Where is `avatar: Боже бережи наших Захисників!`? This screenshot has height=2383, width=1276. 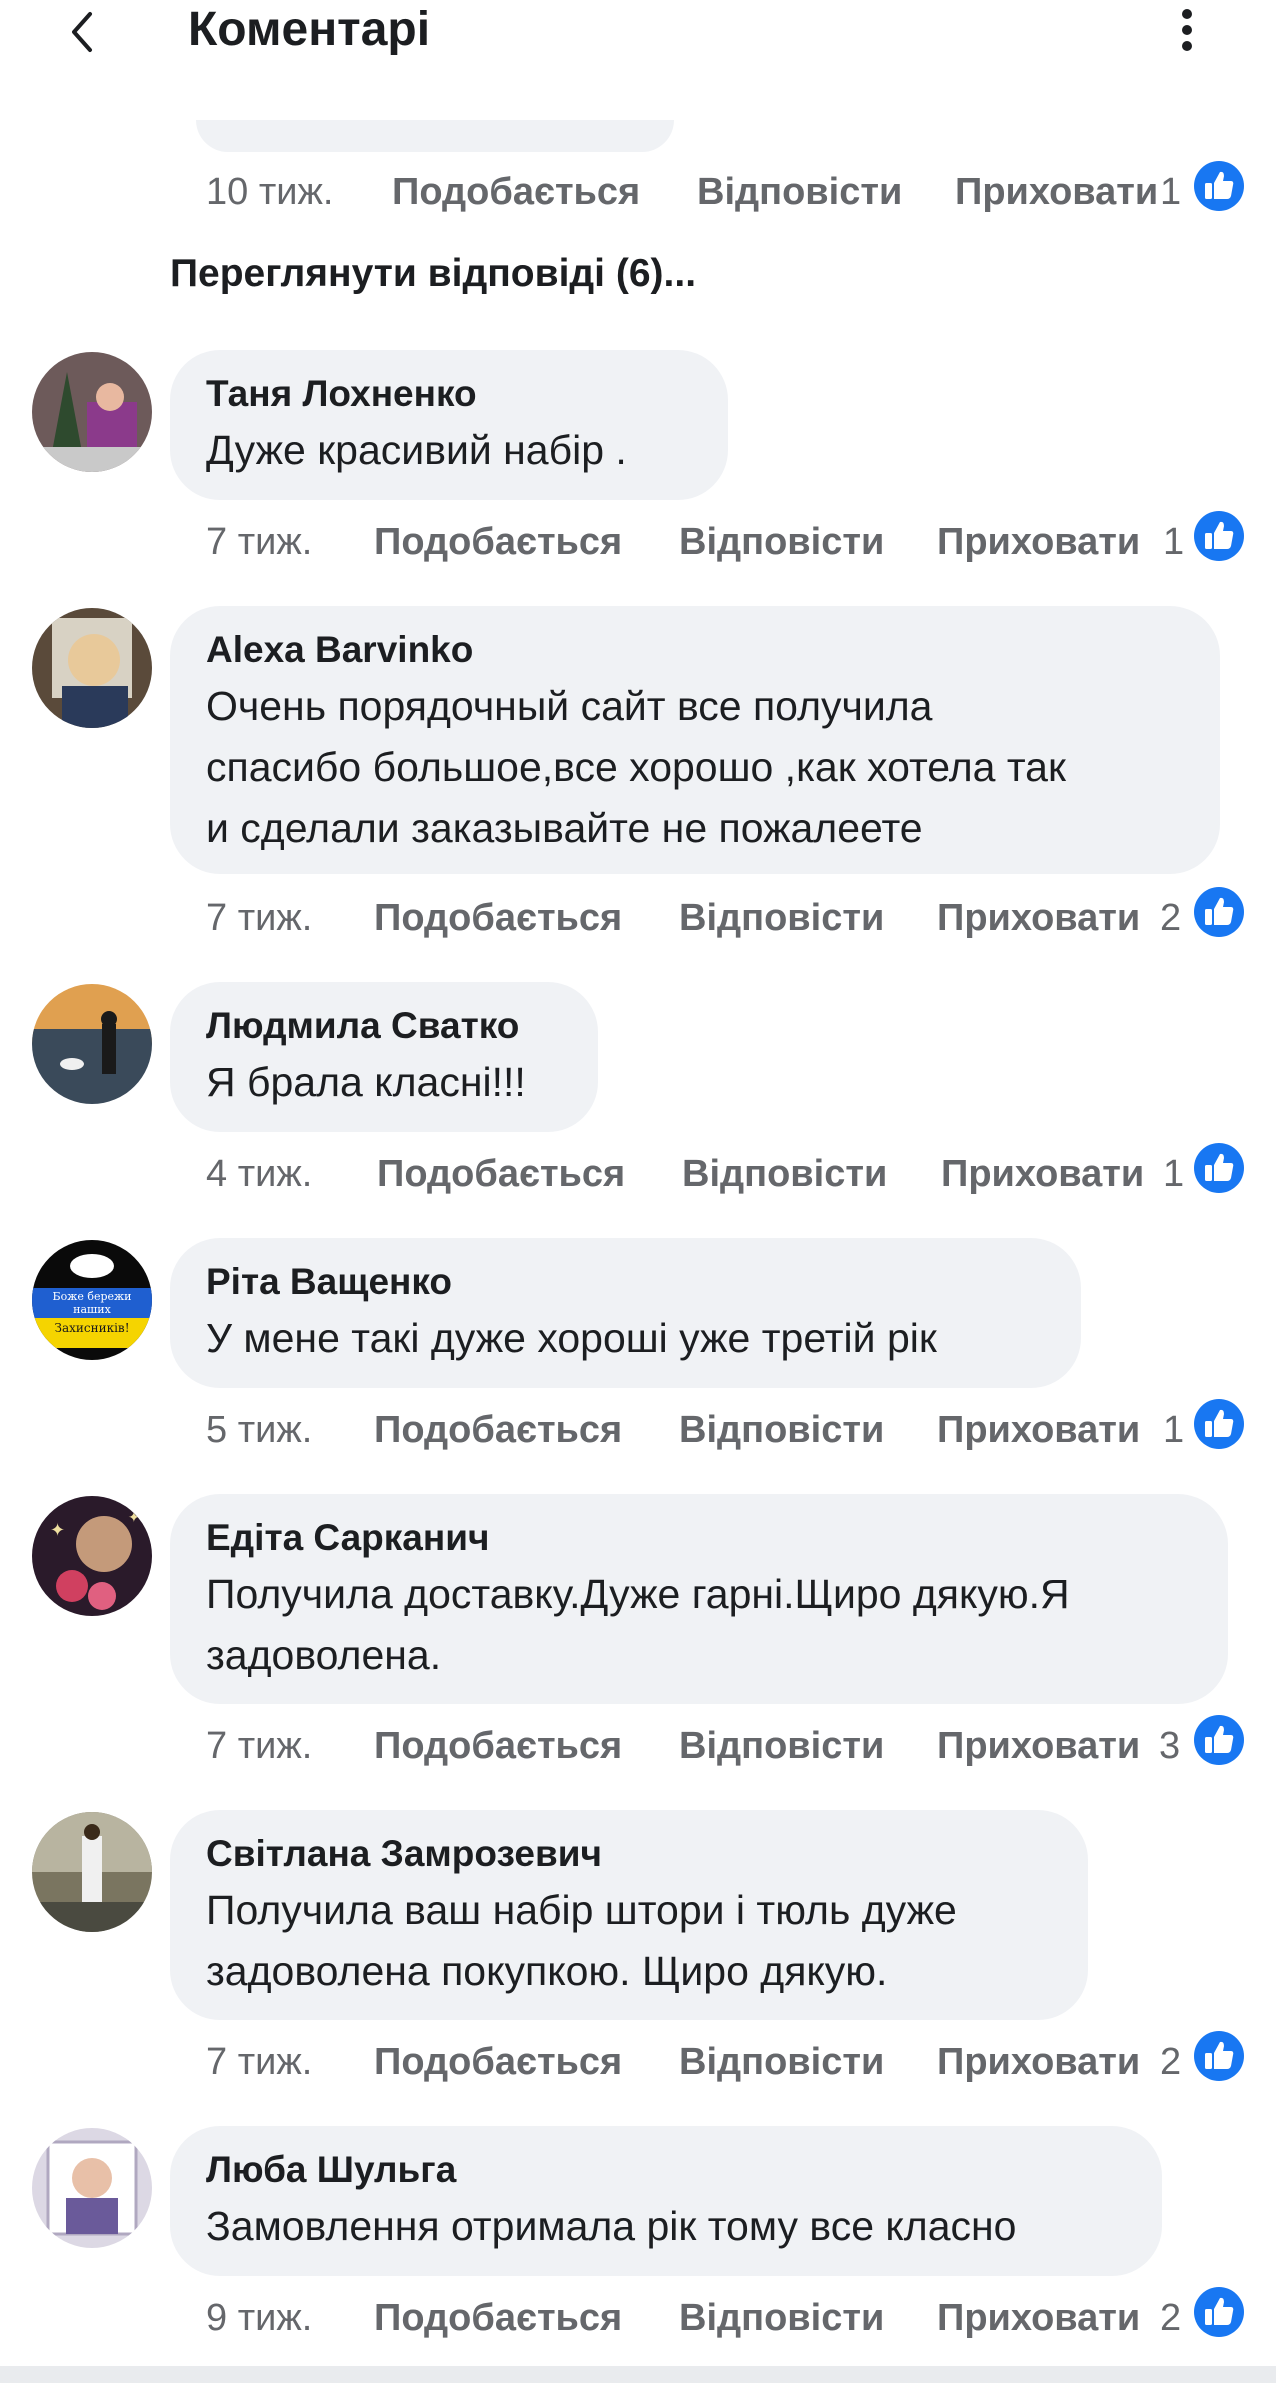
avatar: Боже бережи наших Захисників! is located at coordinates (92, 1300).